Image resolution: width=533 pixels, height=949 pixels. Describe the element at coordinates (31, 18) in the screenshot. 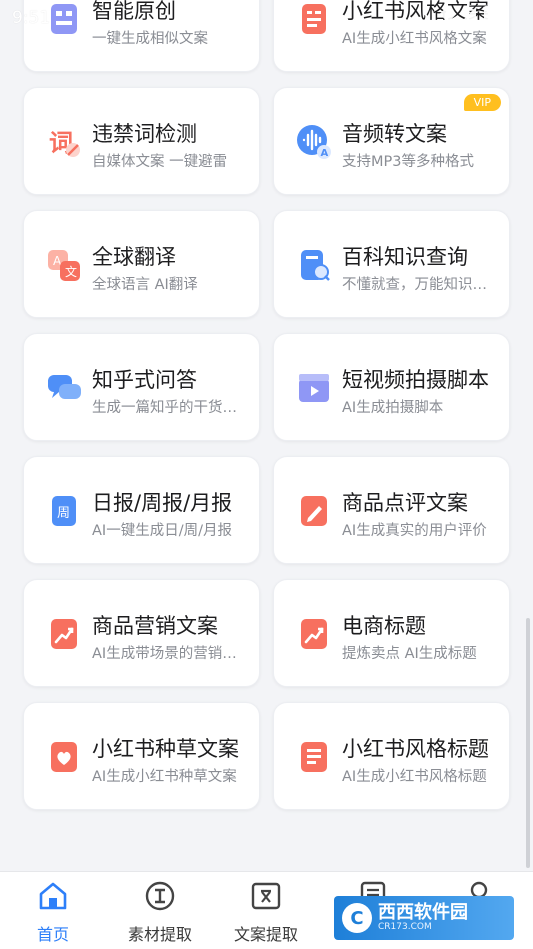

I see `status-time: 9:51` at that location.